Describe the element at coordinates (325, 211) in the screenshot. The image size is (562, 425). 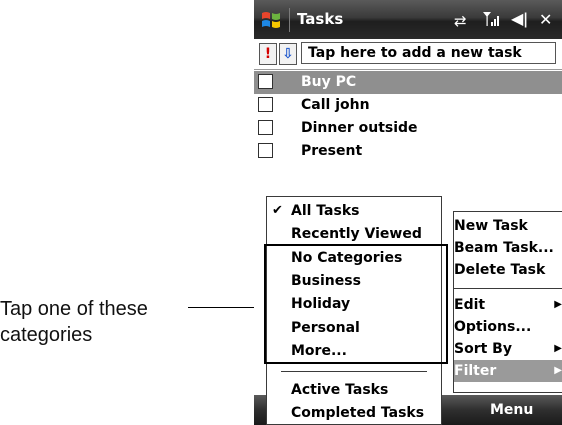
I see `menu-item-label: All Tasks` at that location.